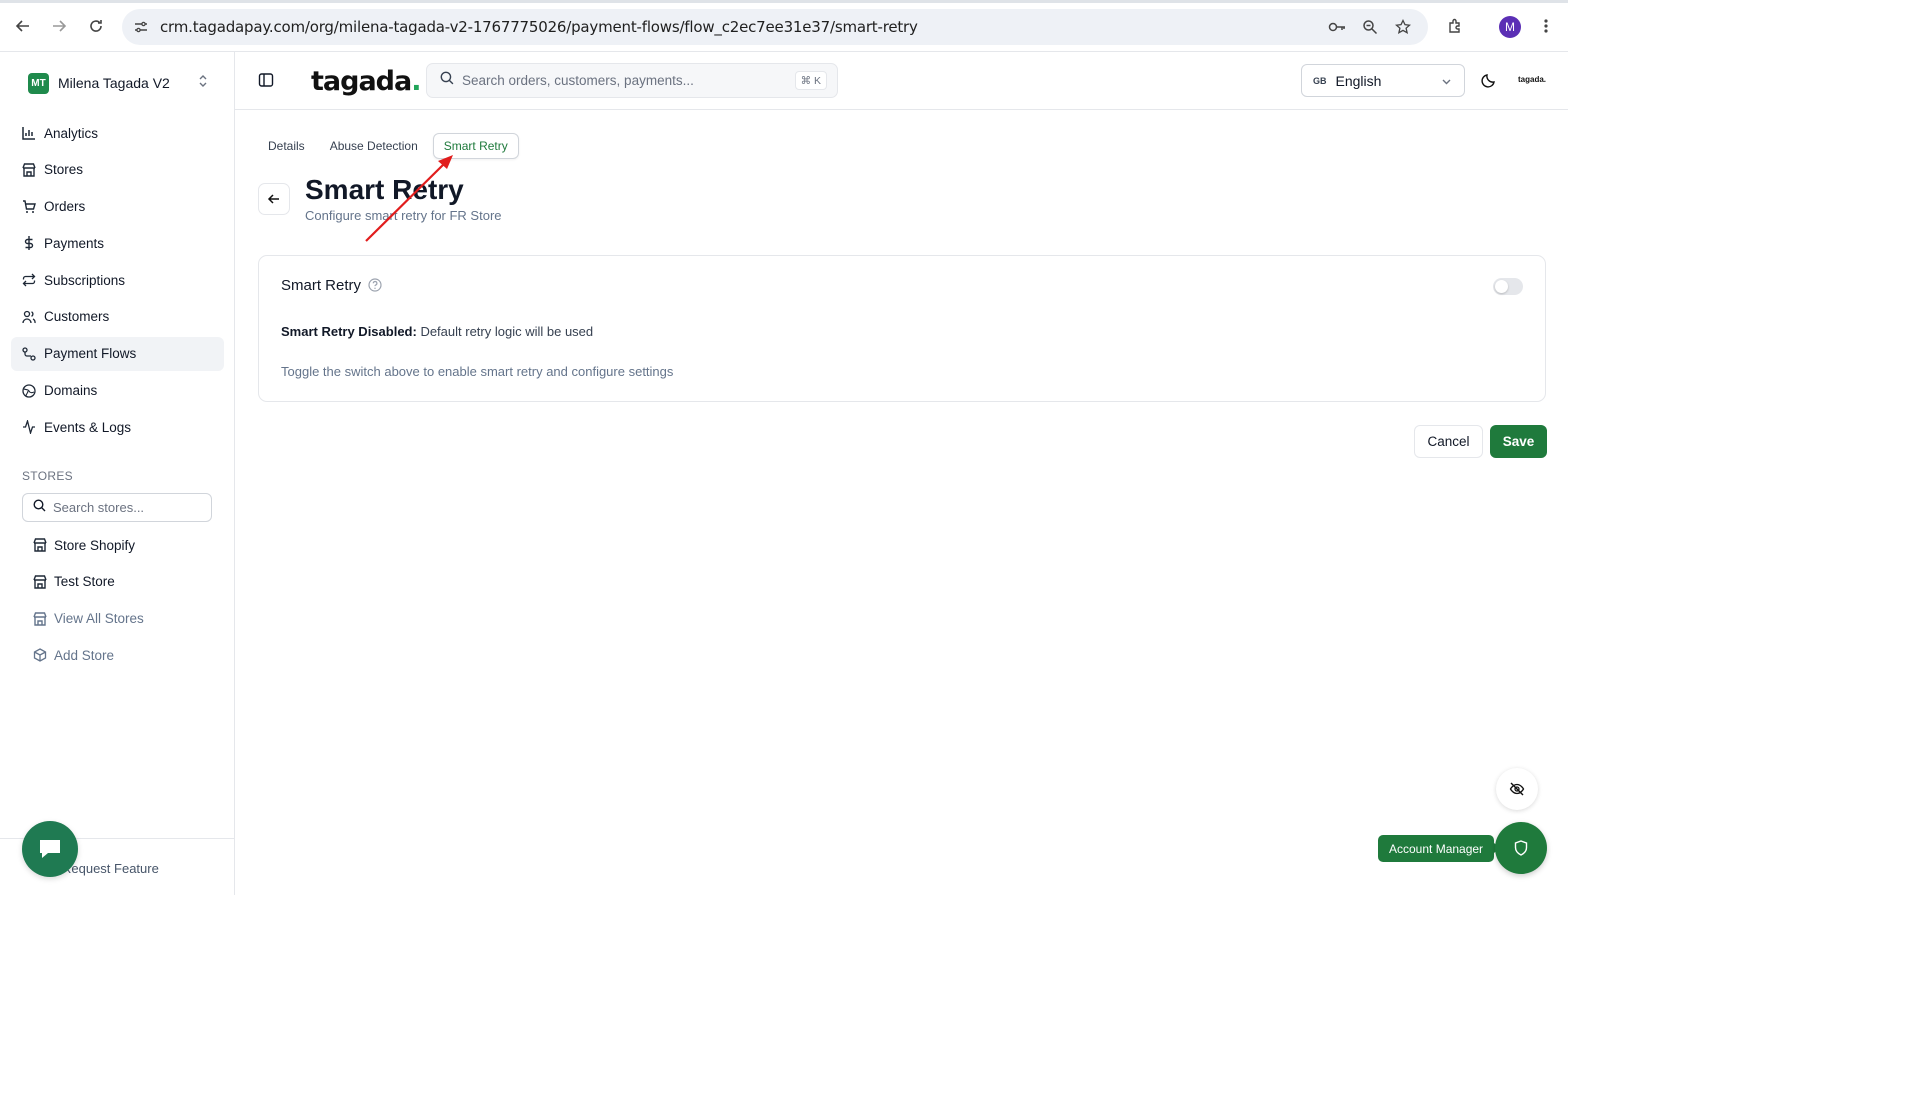 This screenshot has height=1095, width=1919. I want to click on sidebar-item-customers: Customers, so click(117, 317).